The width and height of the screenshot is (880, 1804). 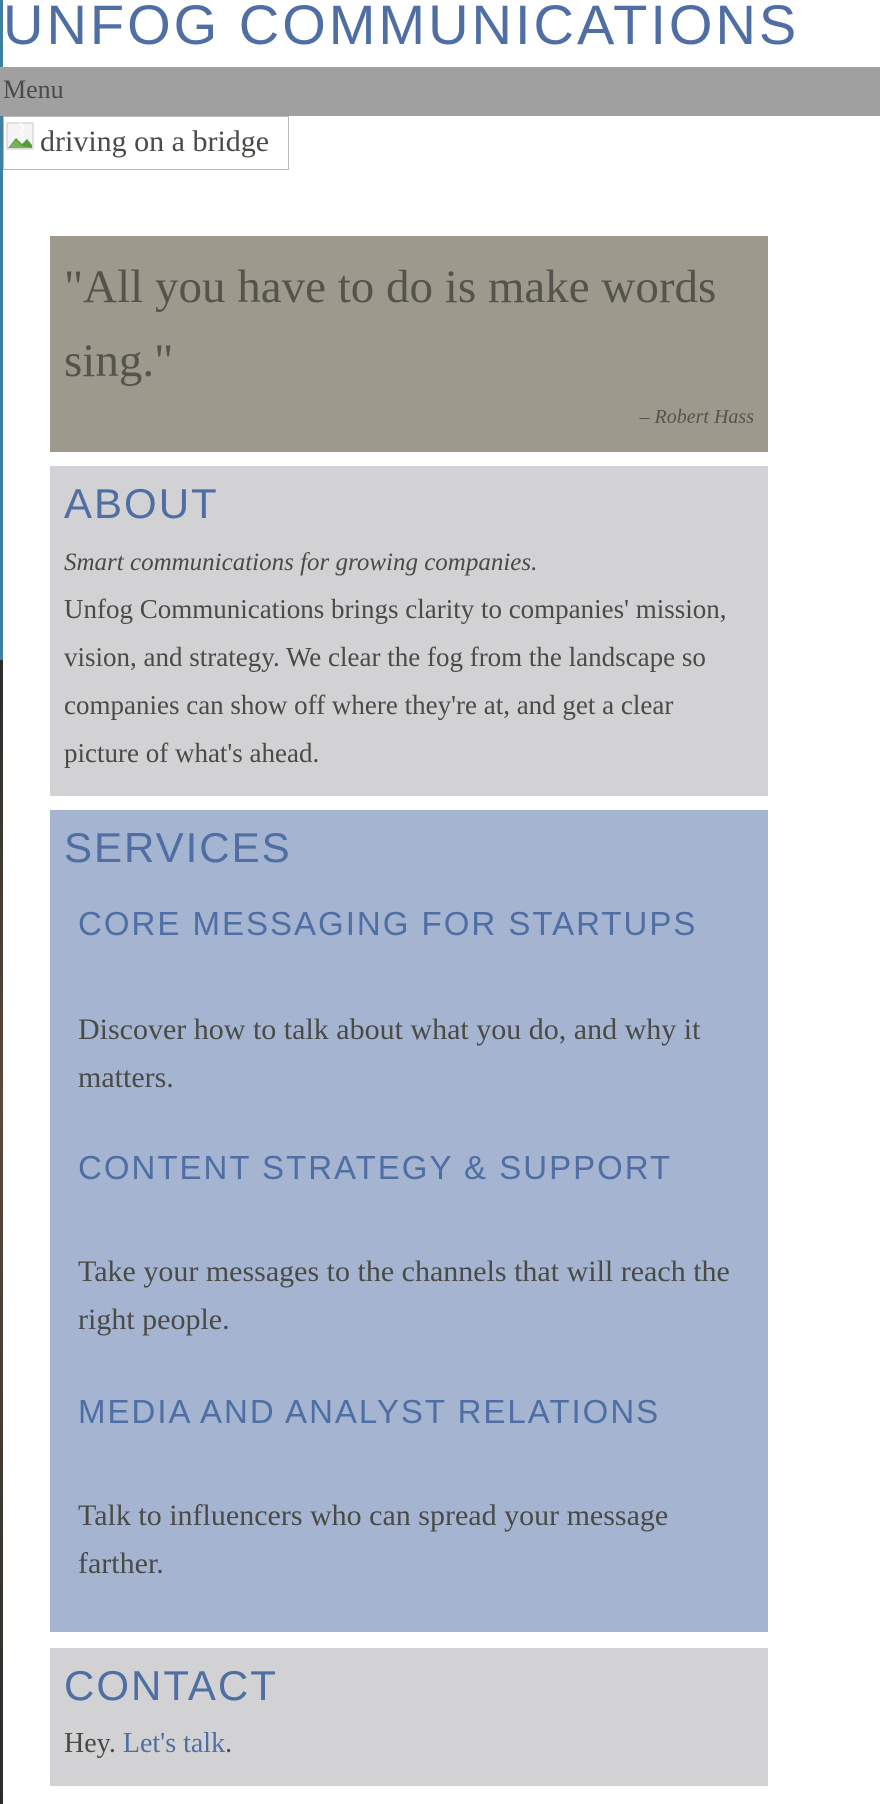 I want to click on about-heading: ABOUT, so click(x=141, y=503).